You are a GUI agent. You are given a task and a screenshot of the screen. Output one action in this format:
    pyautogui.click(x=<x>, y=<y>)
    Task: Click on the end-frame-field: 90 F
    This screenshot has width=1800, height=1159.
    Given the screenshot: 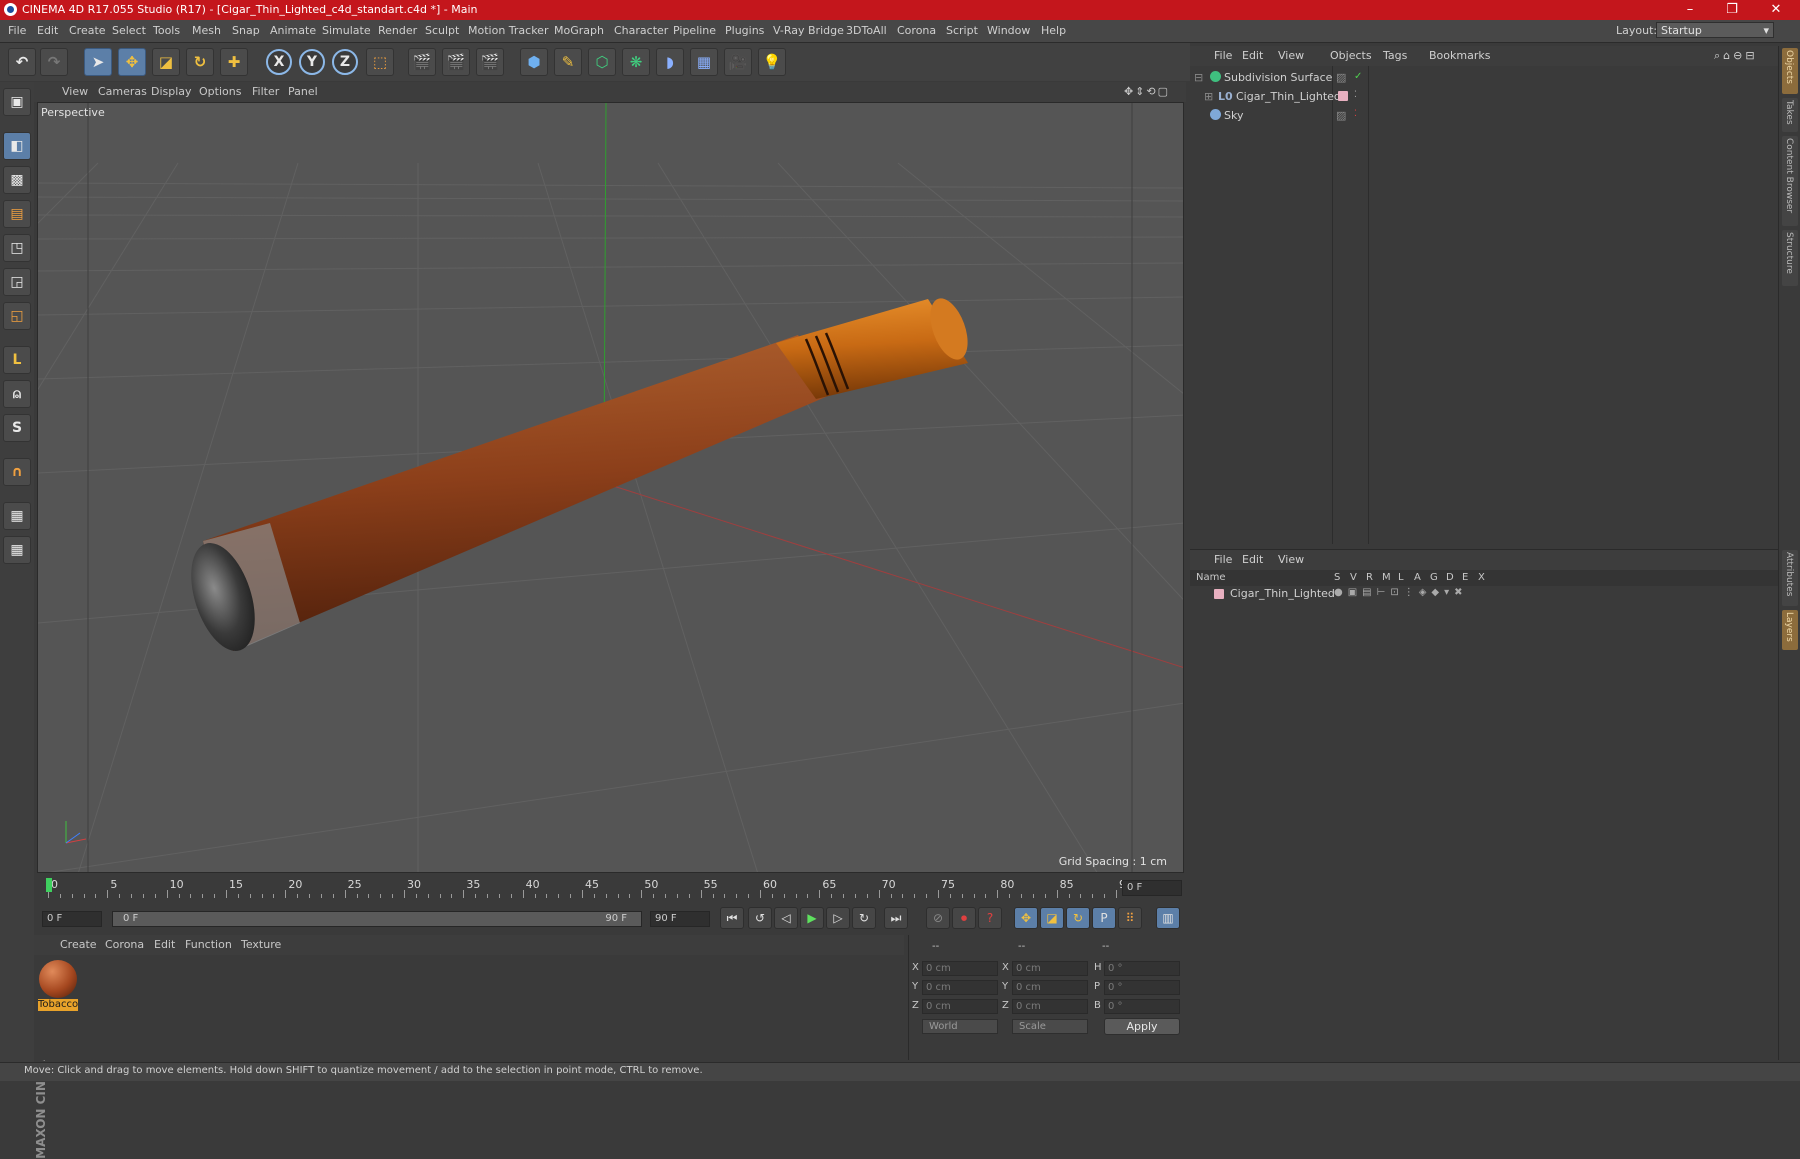 What is the action you would take?
    pyautogui.click(x=680, y=919)
    